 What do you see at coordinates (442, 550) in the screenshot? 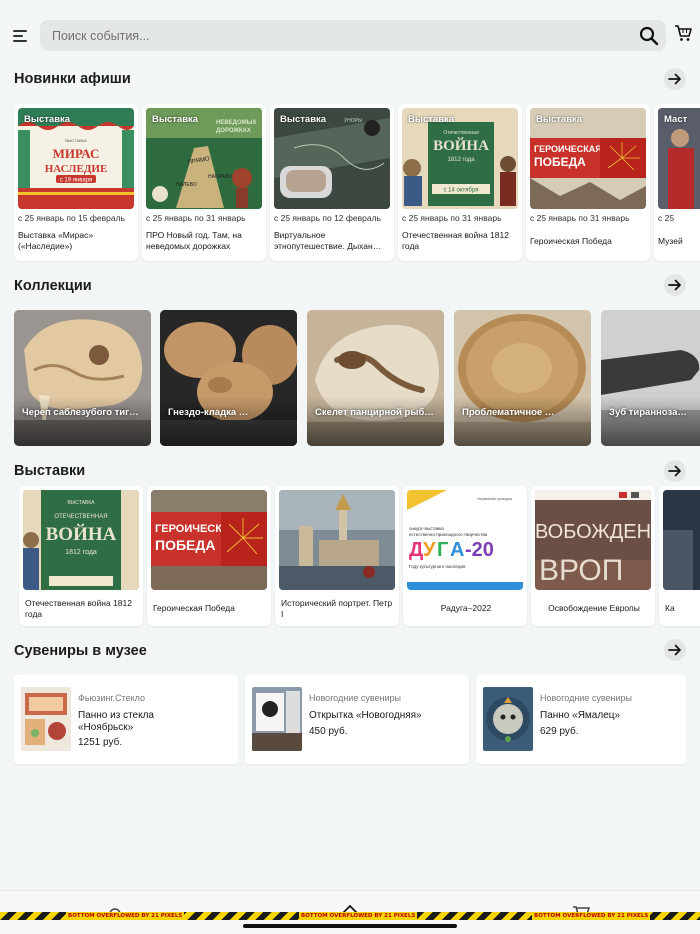
I see `svg-text: Г` at bounding box center [442, 550].